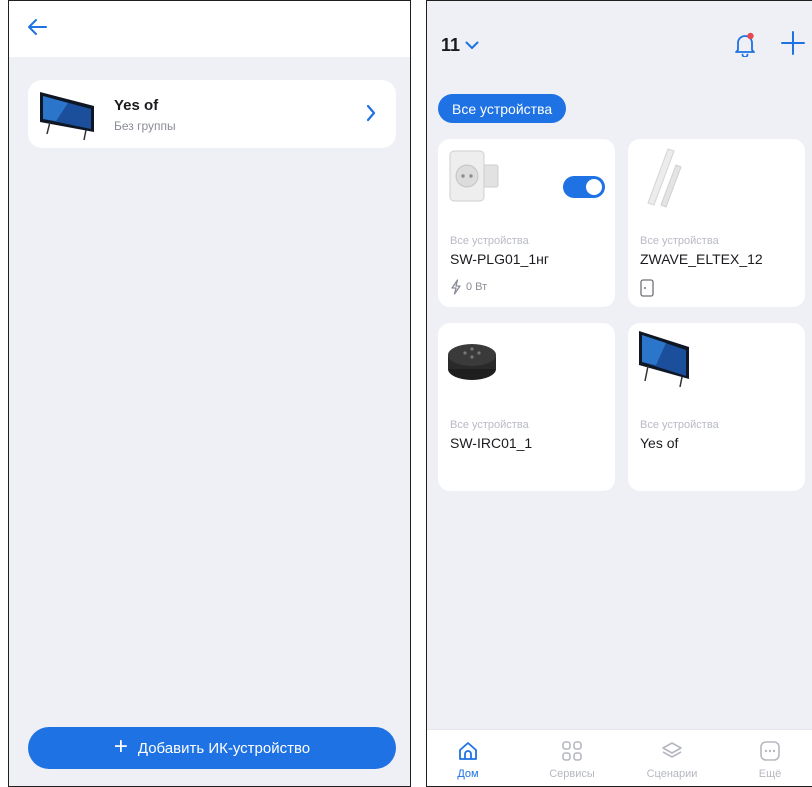  What do you see at coordinates (745, 44) in the screenshot?
I see `bell-icon` at bounding box center [745, 44].